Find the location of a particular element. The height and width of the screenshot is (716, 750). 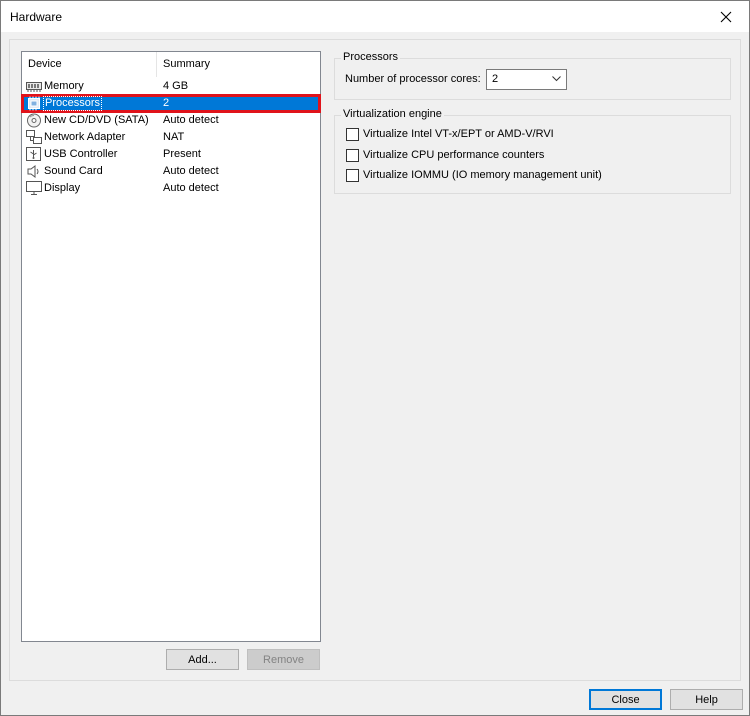

processor-icon is located at coordinates (34, 103).